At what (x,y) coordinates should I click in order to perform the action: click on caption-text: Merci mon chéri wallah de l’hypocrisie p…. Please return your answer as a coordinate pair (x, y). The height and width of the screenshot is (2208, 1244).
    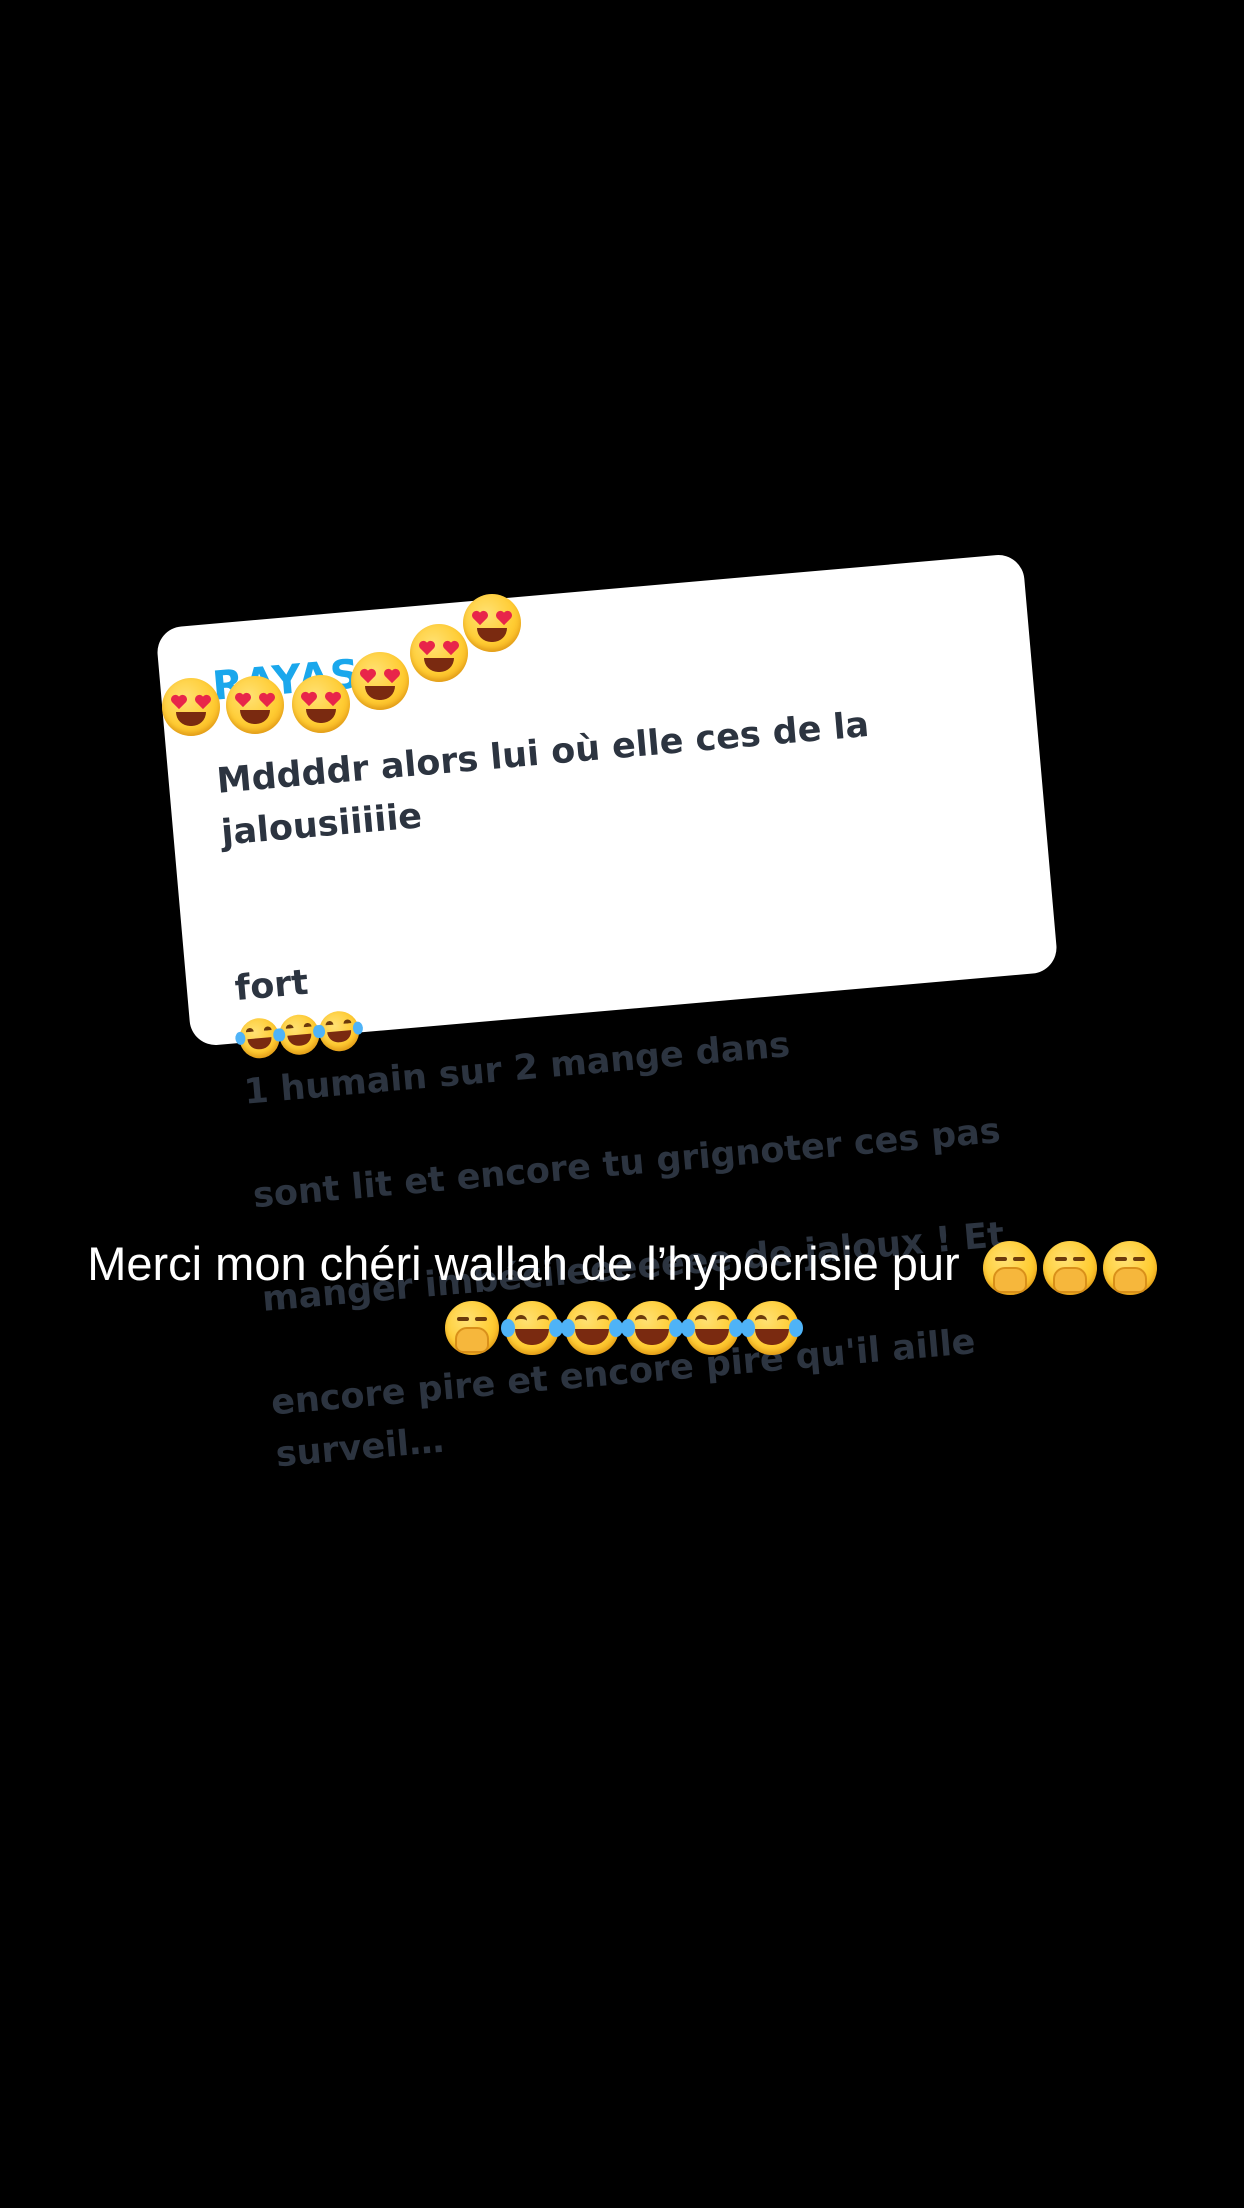
    Looking at the image, I should click on (523, 1263).